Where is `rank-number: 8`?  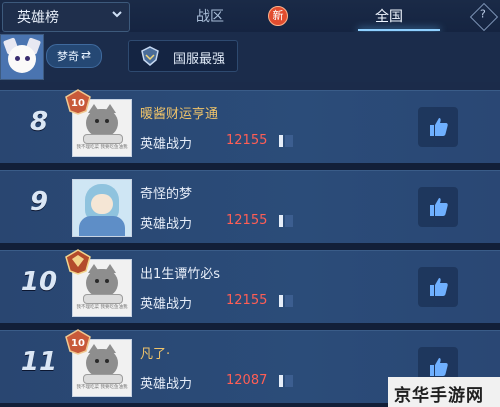 rank-number: 8 is located at coordinates (39, 122).